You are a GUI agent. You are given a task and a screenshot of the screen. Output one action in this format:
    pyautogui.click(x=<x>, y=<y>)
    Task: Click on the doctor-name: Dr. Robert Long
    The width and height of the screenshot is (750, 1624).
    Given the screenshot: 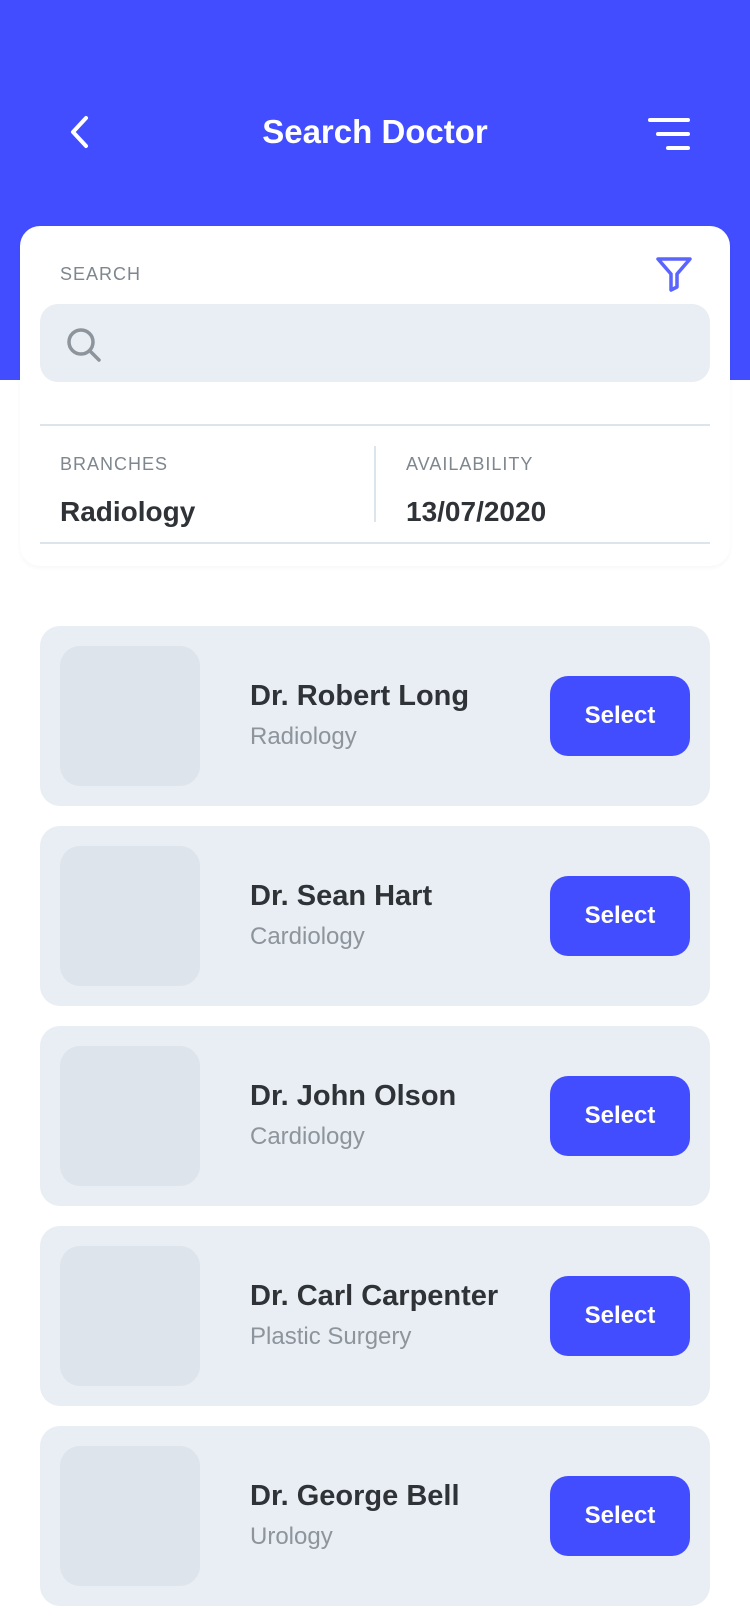 What is the action you would take?
    pyautogui.click(x=360, y=696)
    